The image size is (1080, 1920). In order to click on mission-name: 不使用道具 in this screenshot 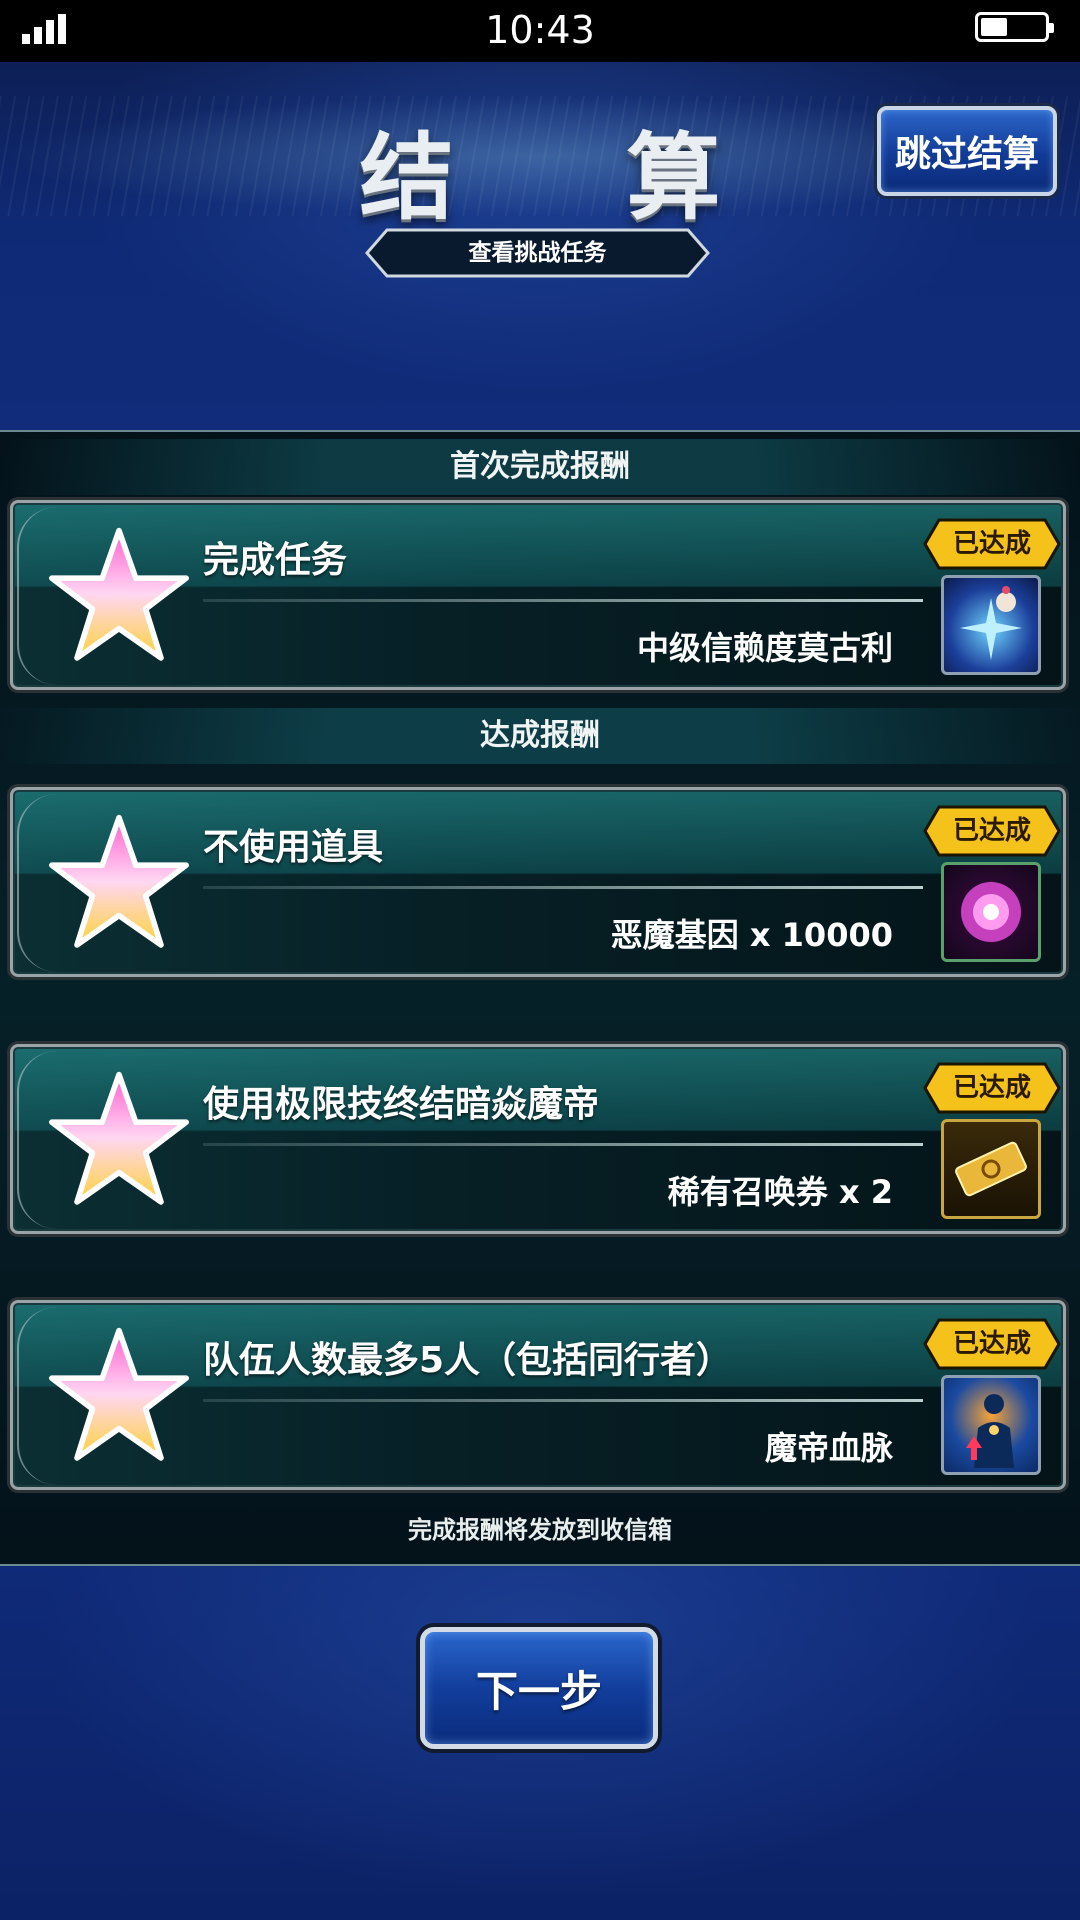, I will do `click(293, 847)`.